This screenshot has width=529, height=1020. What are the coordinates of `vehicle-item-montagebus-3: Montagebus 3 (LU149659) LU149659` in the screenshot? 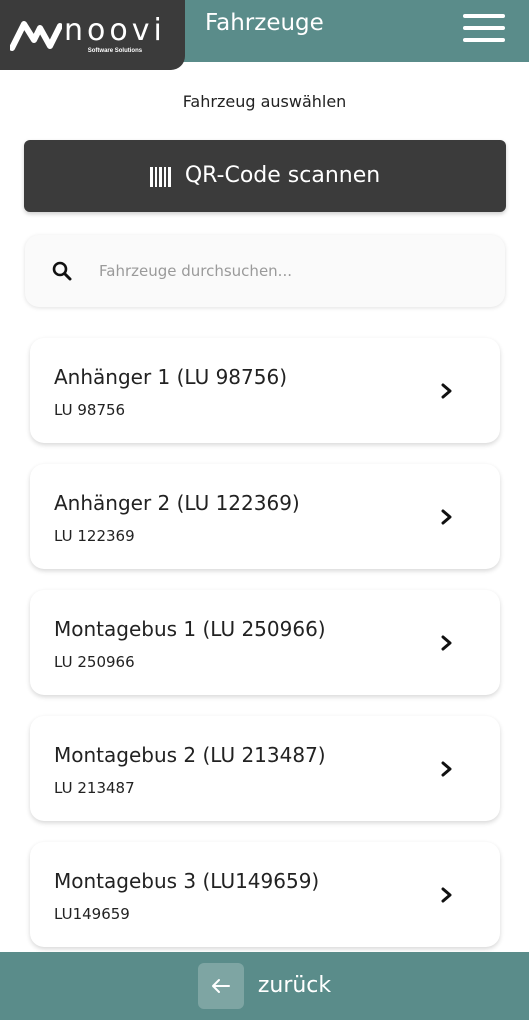 It's located at (265, 894).